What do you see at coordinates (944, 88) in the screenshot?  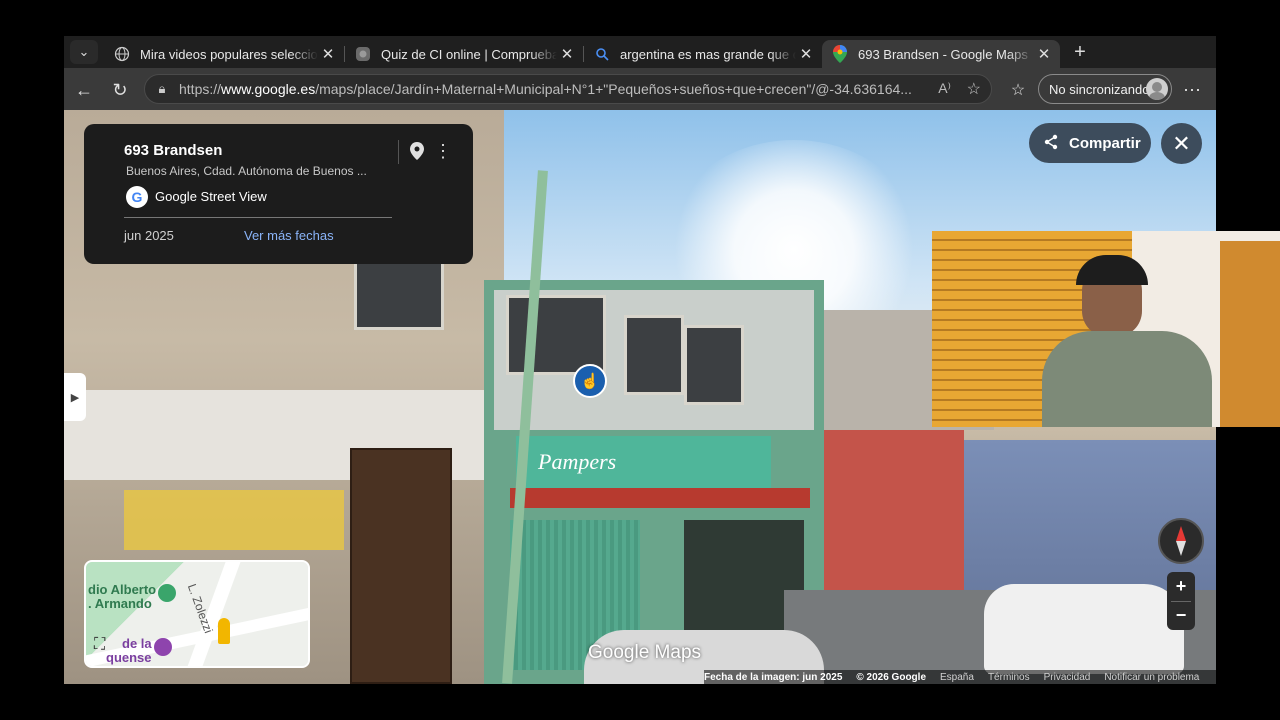 I see `read-aloud-icon: A⁾` at bounding box center [944, 88].